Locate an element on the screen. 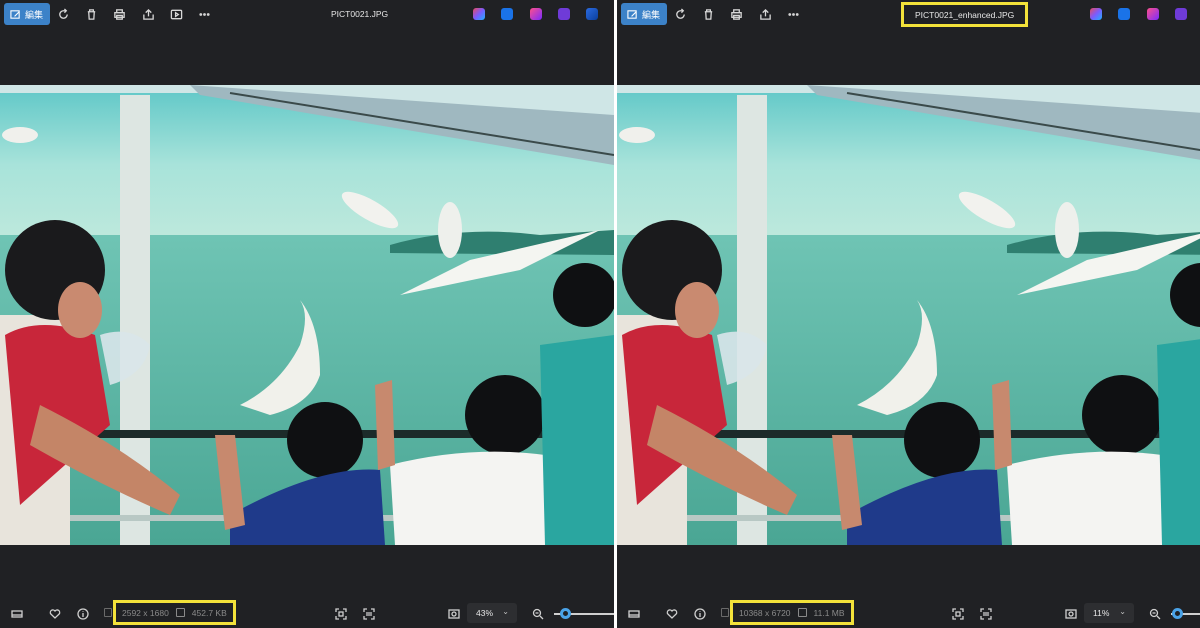 The height and width of the screenshot is (628, 1200). file-name: PICT0021.JPG is located at coordinates (360, 14).